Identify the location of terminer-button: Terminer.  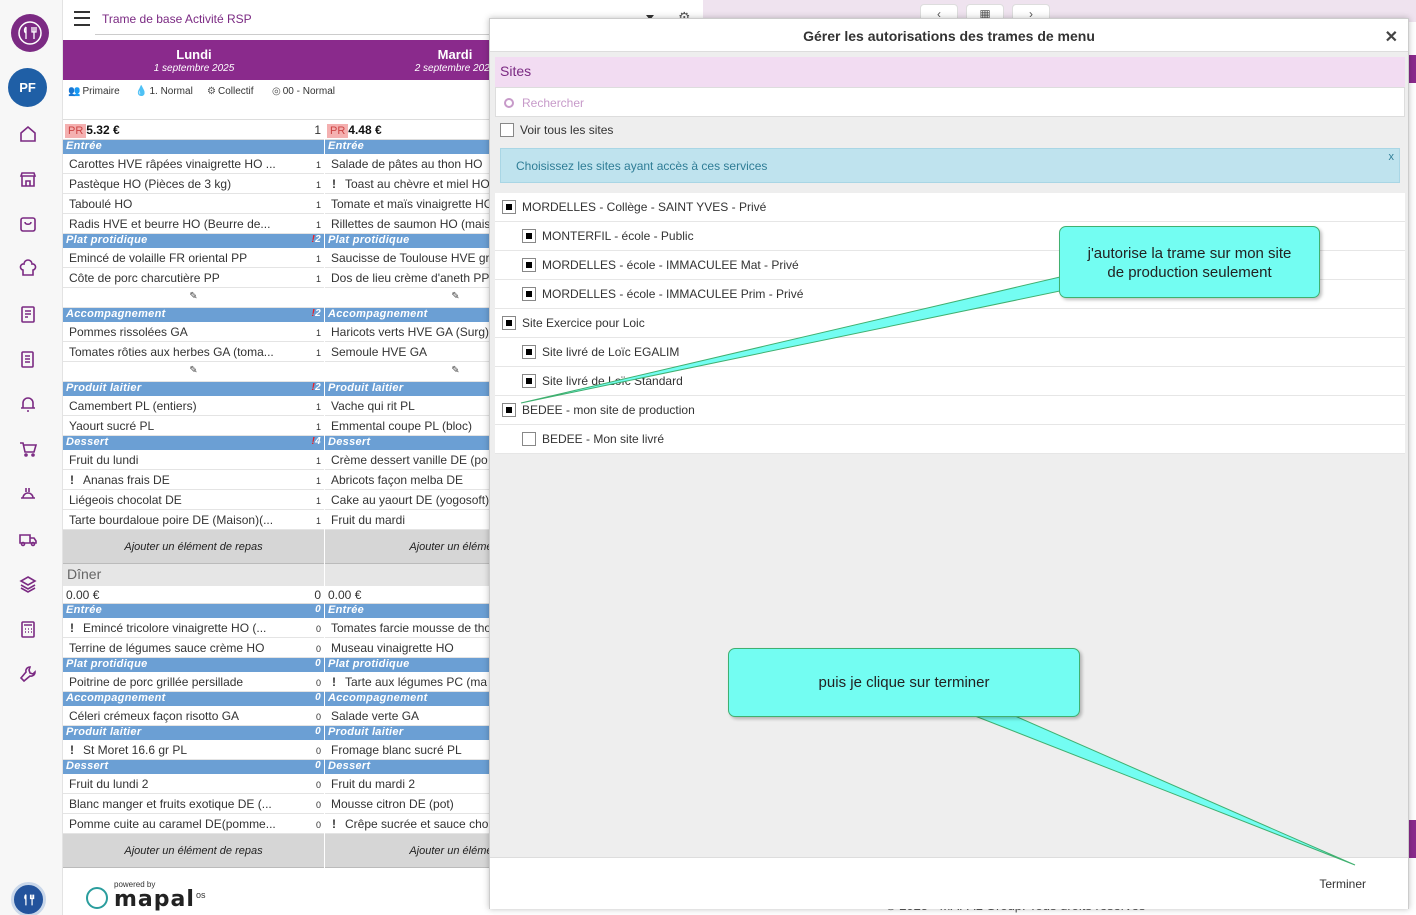
(1342, 884).